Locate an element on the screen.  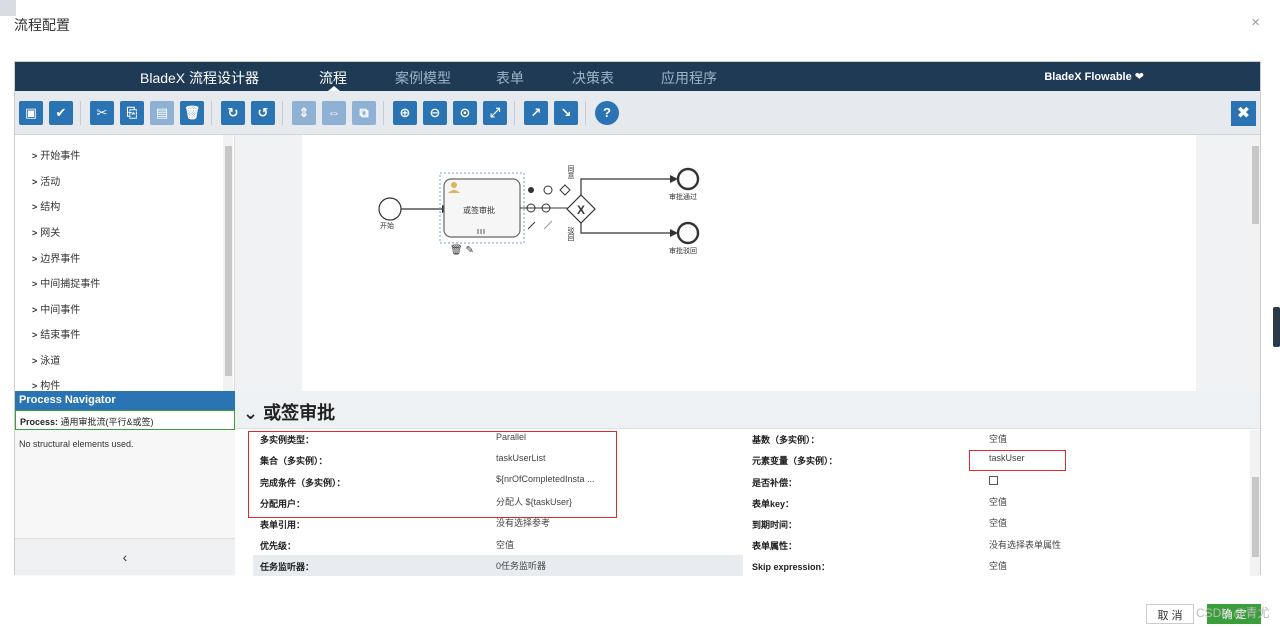
palette-group: > 泳道 is located at coordinates (46, 359).